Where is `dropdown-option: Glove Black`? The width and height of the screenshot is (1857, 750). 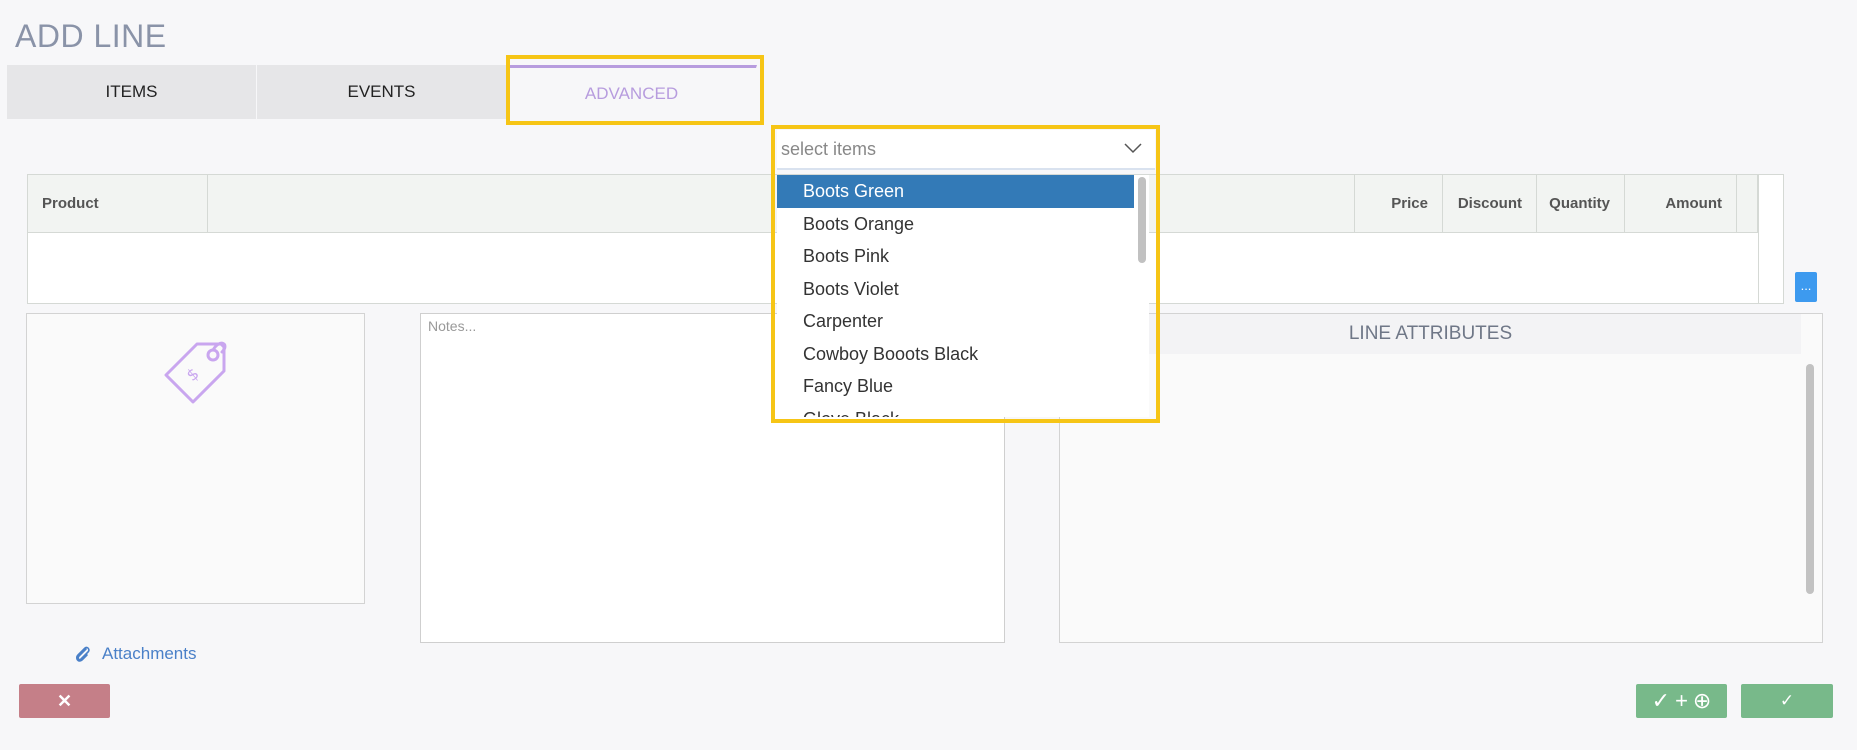
dropdown-option: Glove Black is located at coordinates (955, 410).